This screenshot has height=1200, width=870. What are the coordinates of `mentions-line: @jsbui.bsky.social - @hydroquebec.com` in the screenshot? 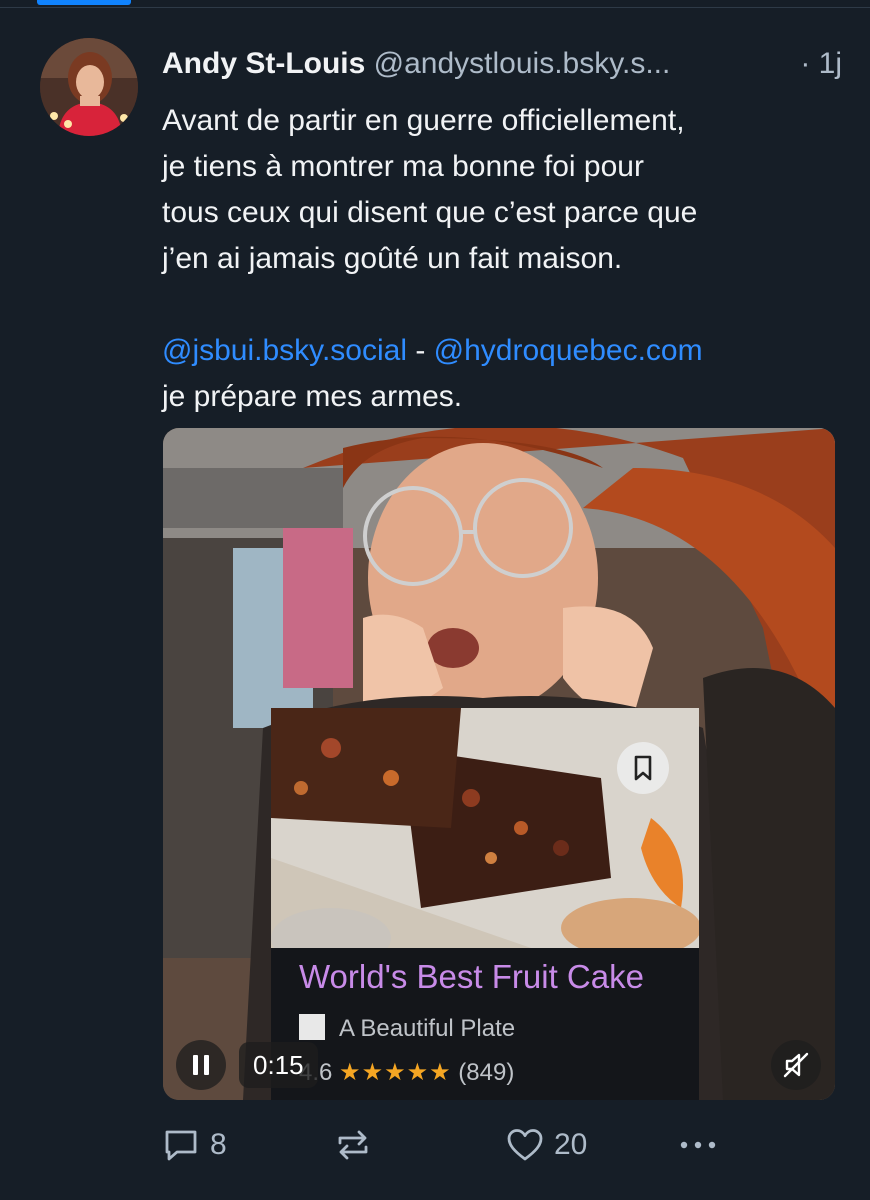 It's located at (502, 351).